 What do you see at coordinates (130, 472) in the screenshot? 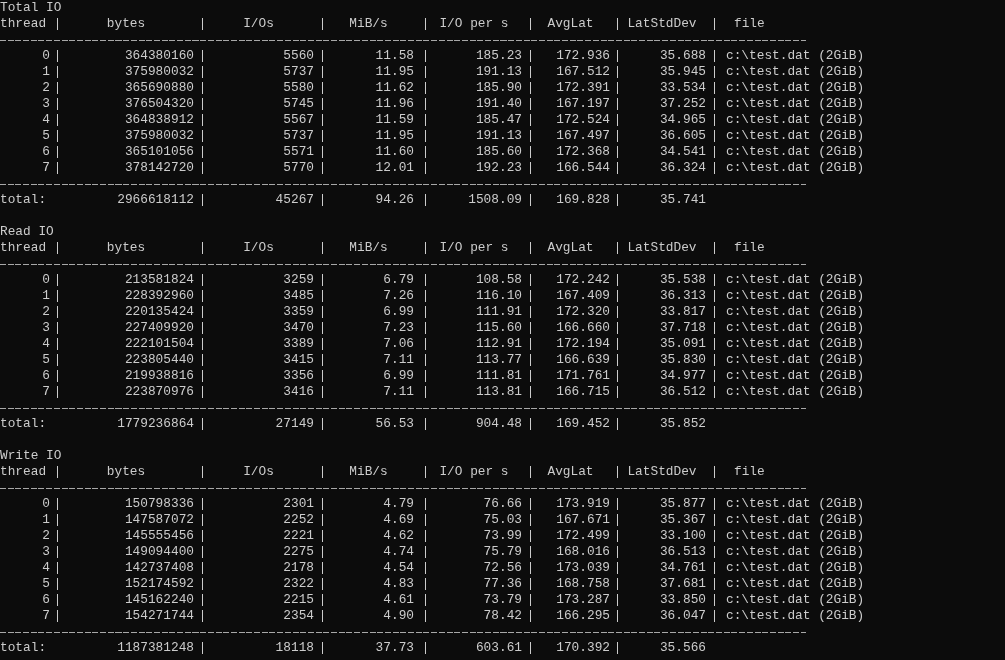
I see `column-header: bytes` at bounding box center [130, 472].